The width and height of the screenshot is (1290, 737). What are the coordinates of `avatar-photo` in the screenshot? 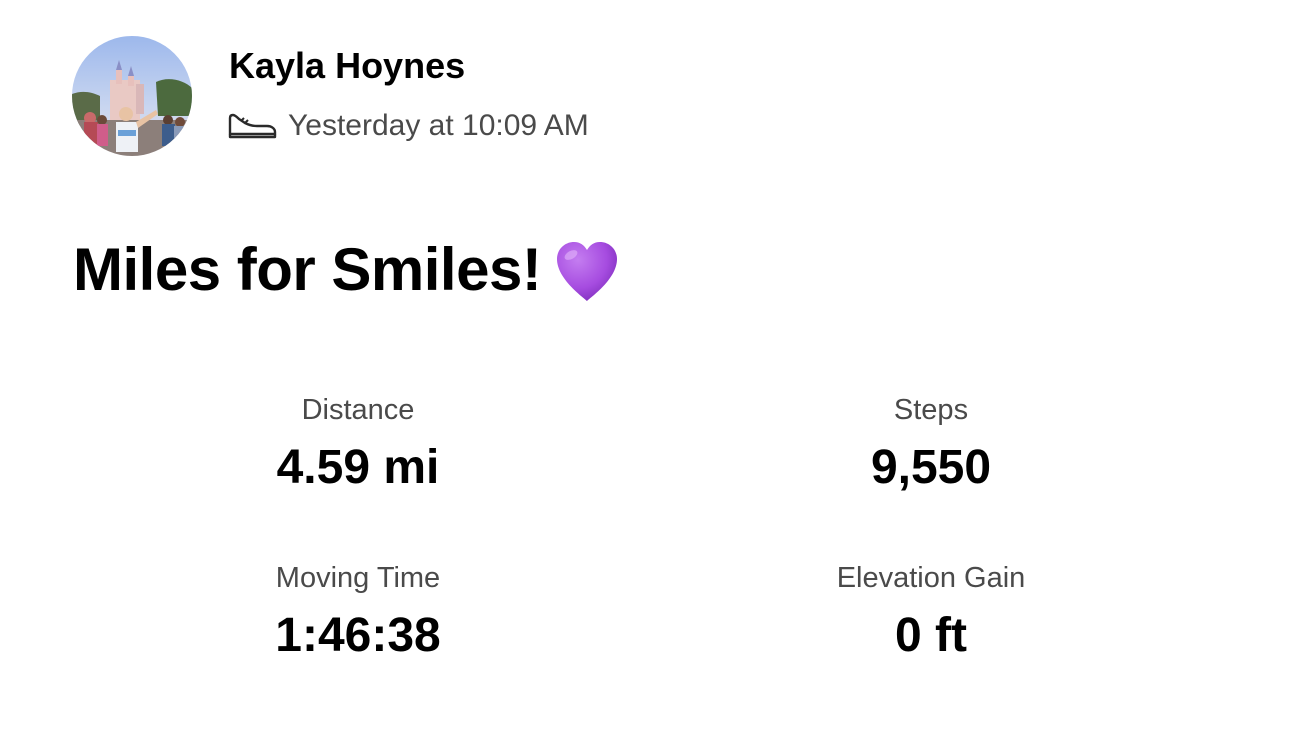 It's located at (132, 96).